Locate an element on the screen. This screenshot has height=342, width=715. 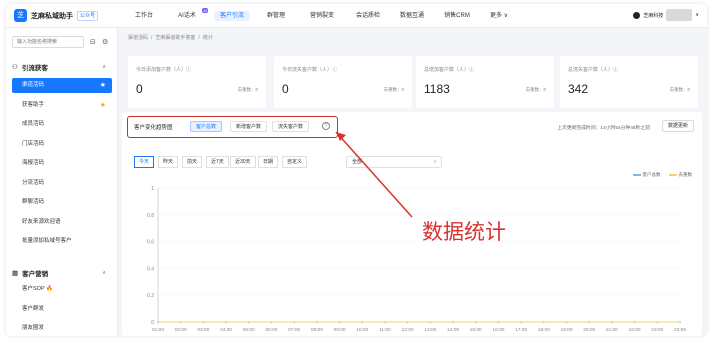
sidebar-group-lead: ⚇ 引流获客 ∧ is located at coordinates (61, 67).